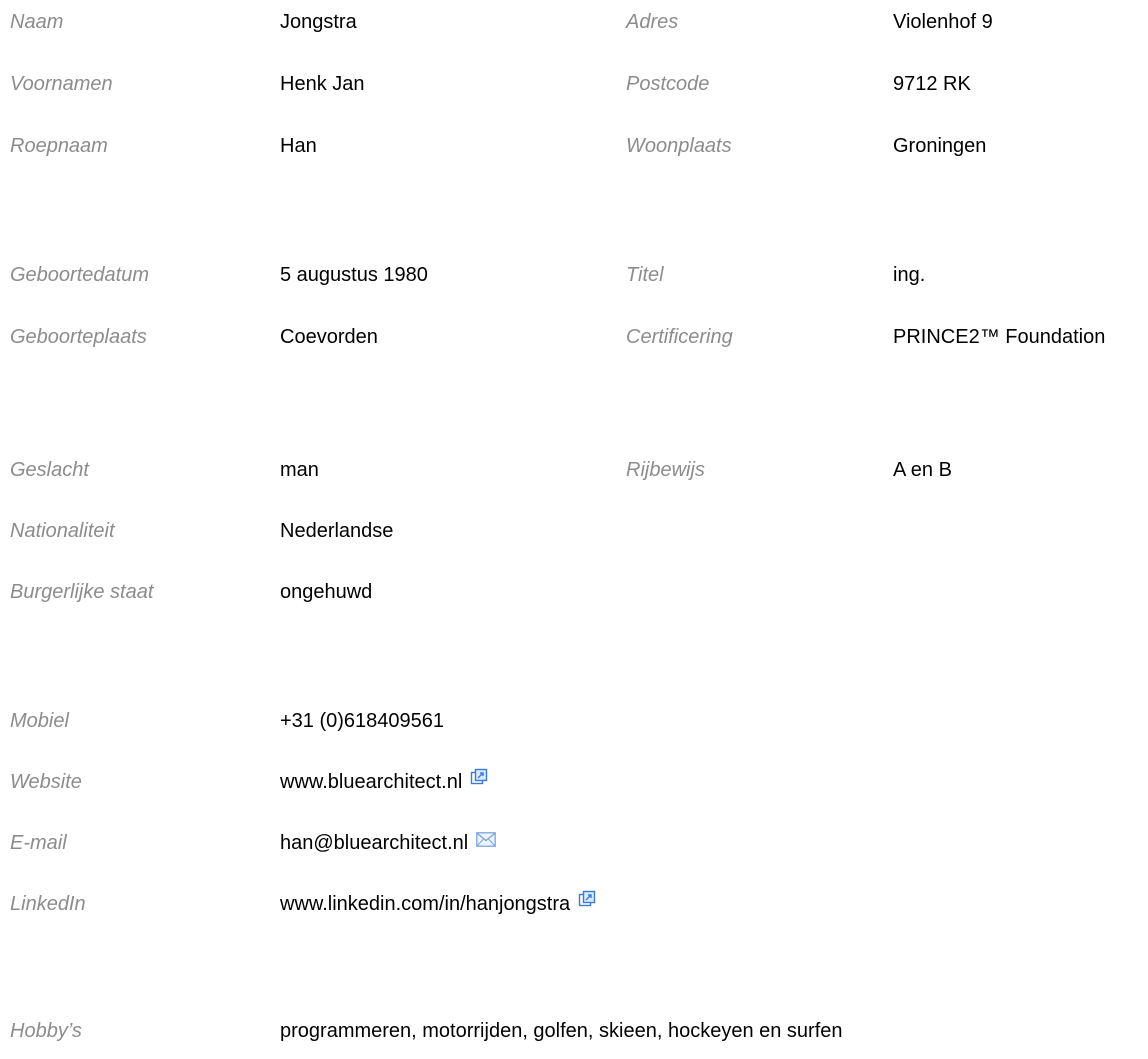  Describe the element at coordinates (326, 592) in the screenshot. I see `burgerlijke-staat-value: ongehuwd` at that location.